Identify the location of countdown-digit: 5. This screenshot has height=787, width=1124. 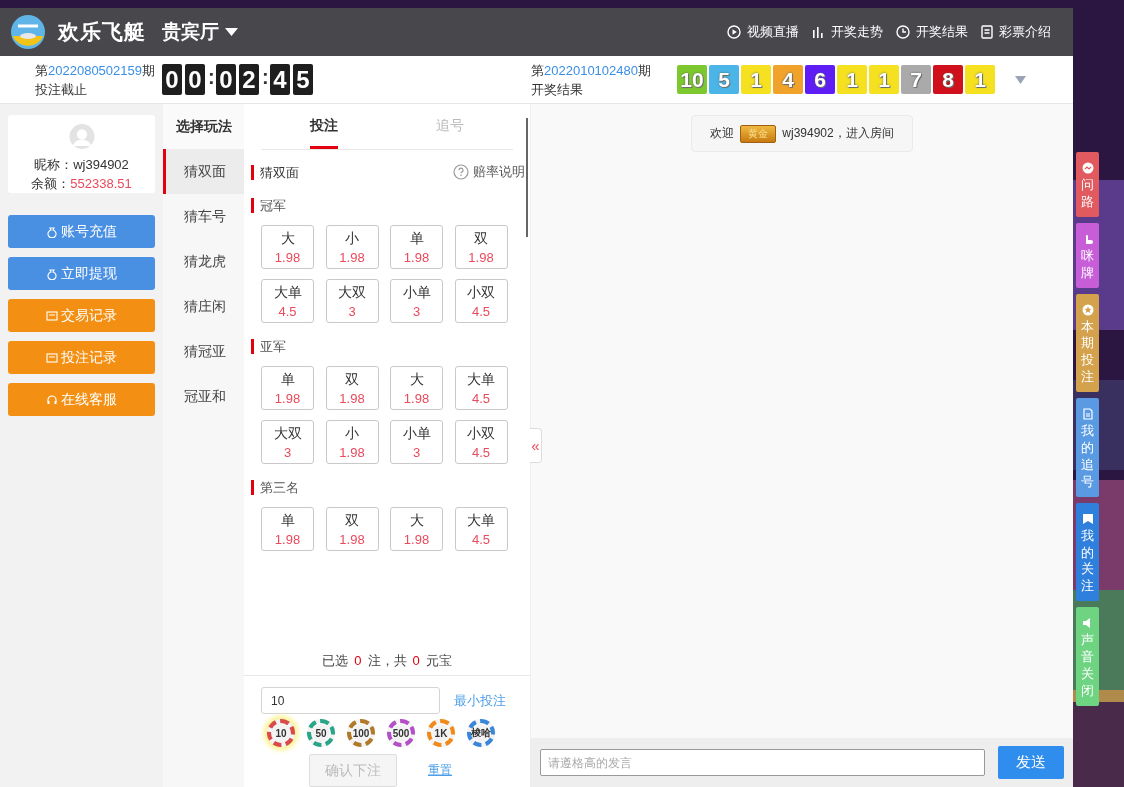
(303, 79).